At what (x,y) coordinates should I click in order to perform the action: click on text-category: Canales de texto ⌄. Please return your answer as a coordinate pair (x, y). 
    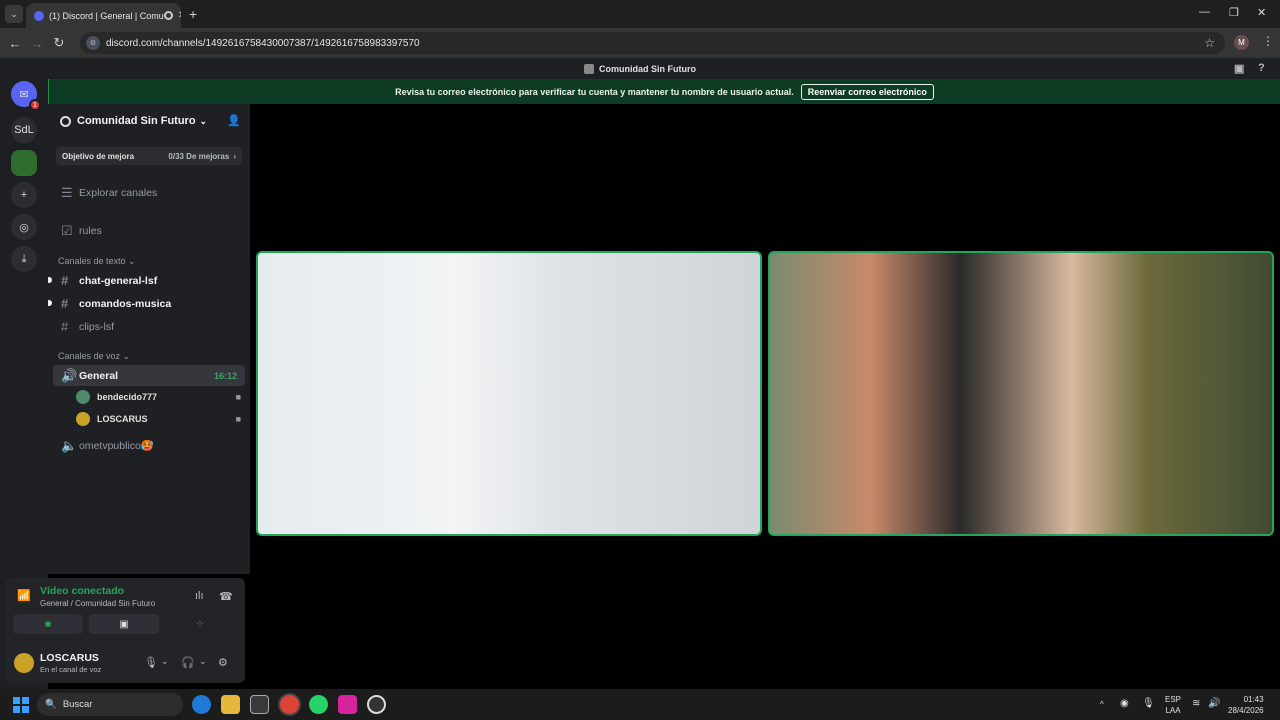
    Looking at the image, I should click on (97, 261).